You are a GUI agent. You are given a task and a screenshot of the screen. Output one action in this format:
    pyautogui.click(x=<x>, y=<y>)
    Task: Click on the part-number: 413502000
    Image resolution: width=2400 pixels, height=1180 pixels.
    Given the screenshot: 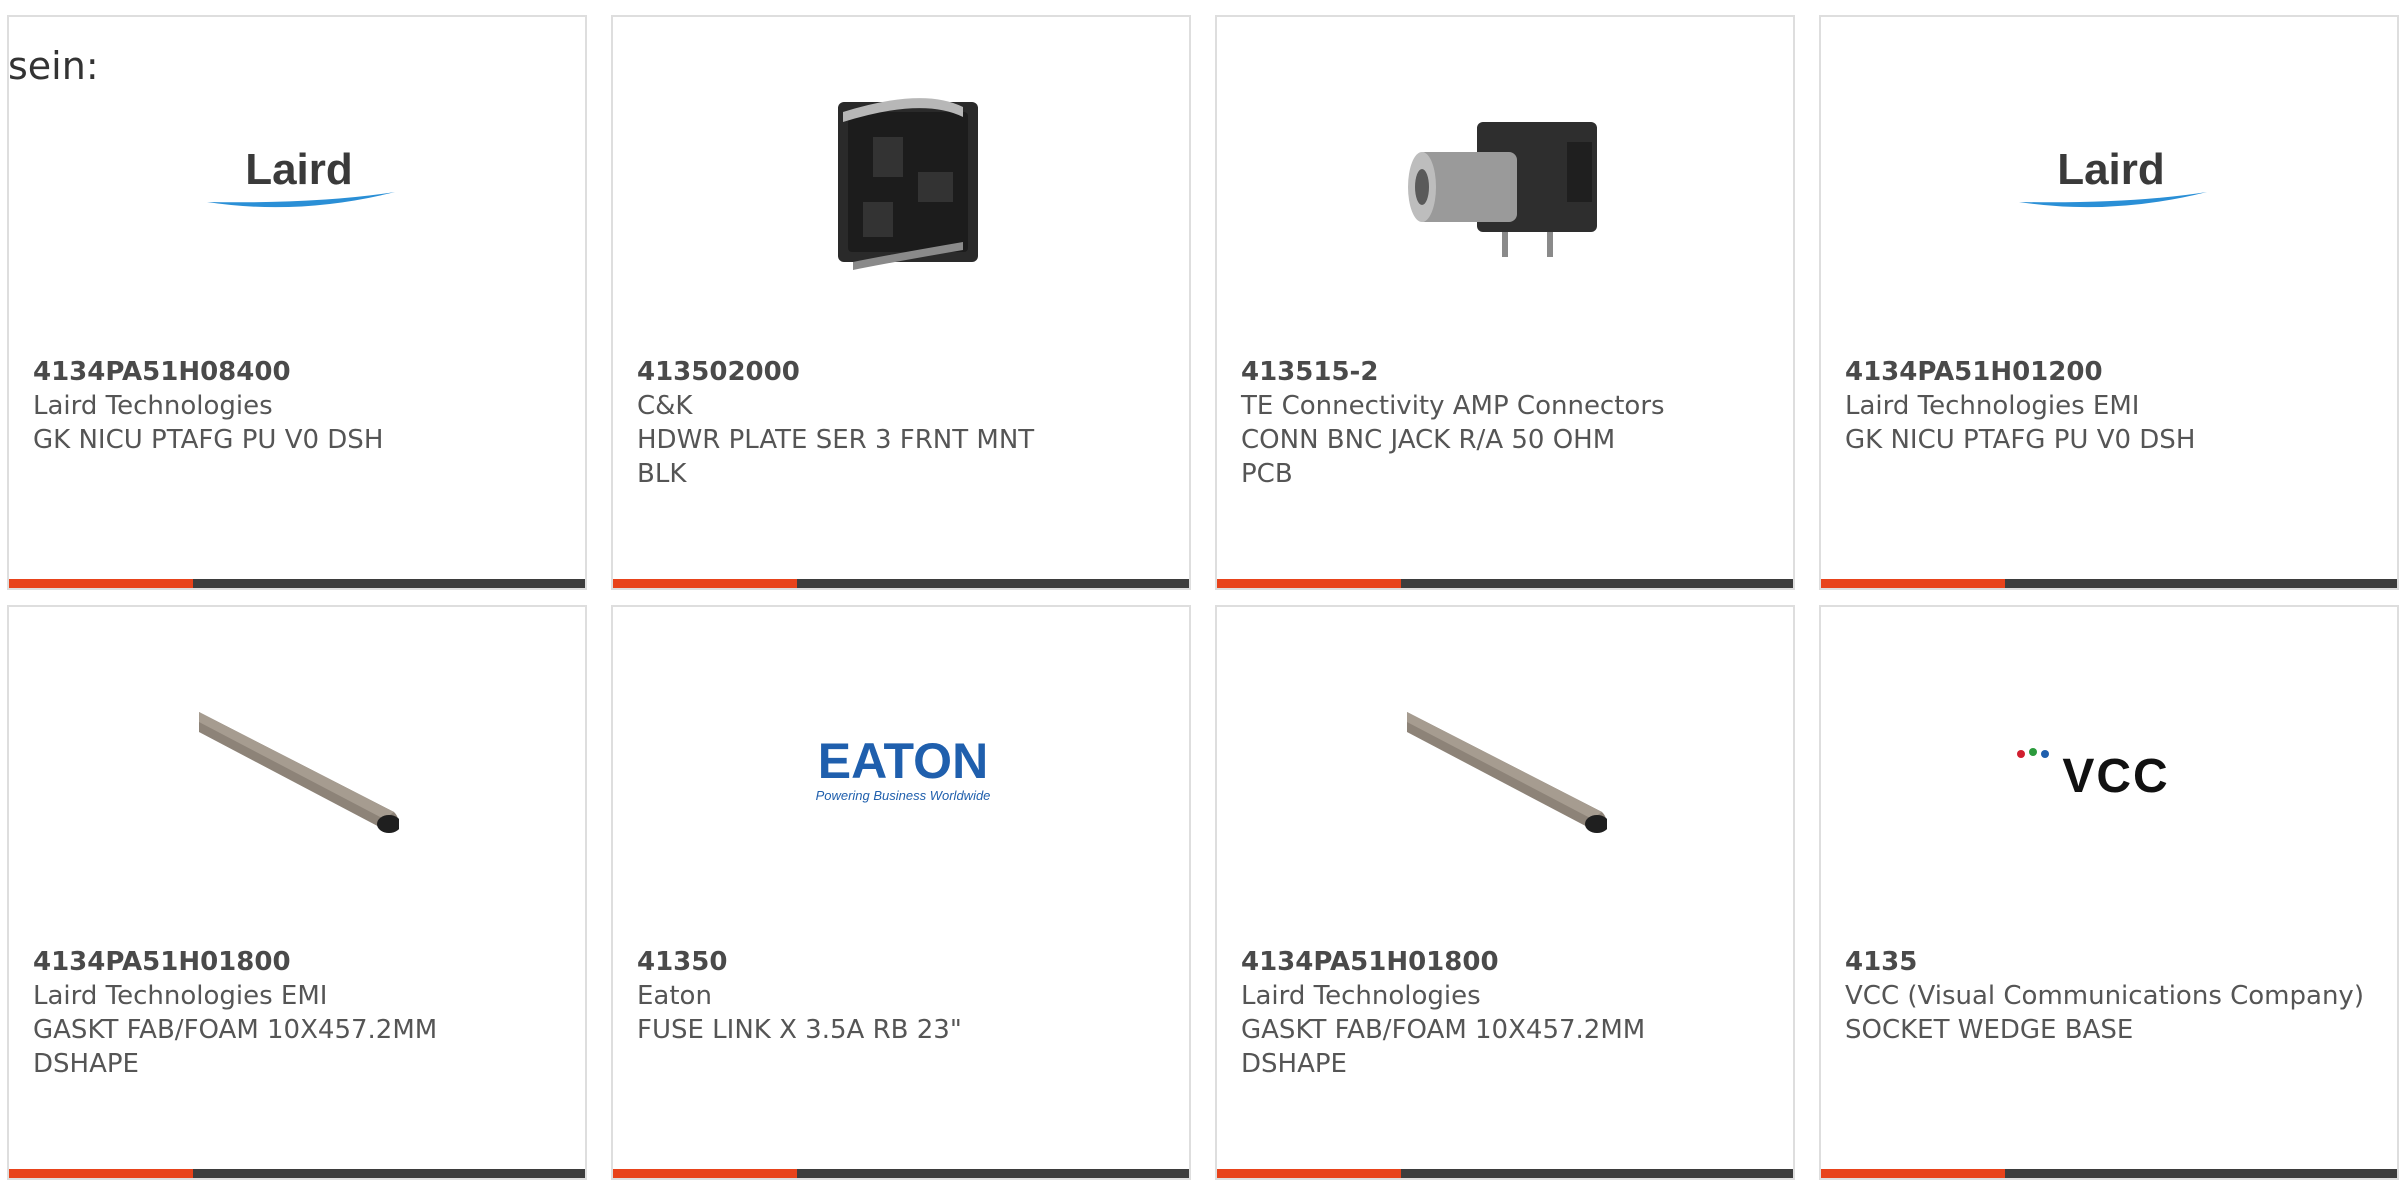 What is the action you would take?
    pyautogui.click(x=903, y=372)
    